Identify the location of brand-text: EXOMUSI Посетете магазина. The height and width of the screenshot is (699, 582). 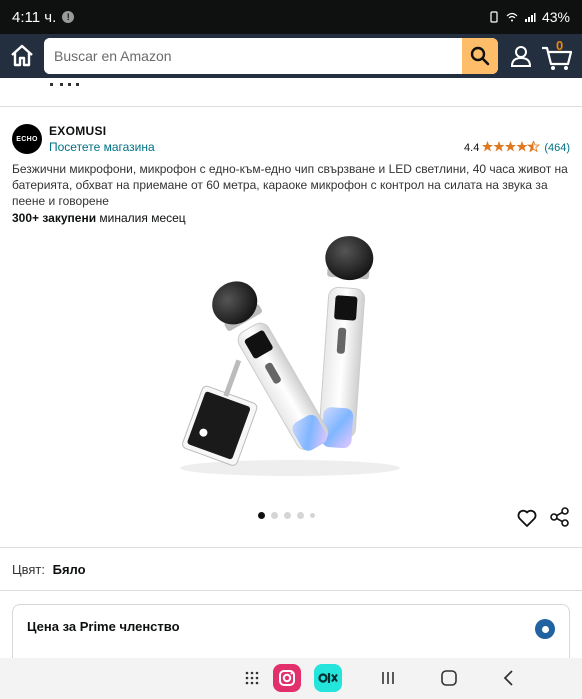
(102, 139).